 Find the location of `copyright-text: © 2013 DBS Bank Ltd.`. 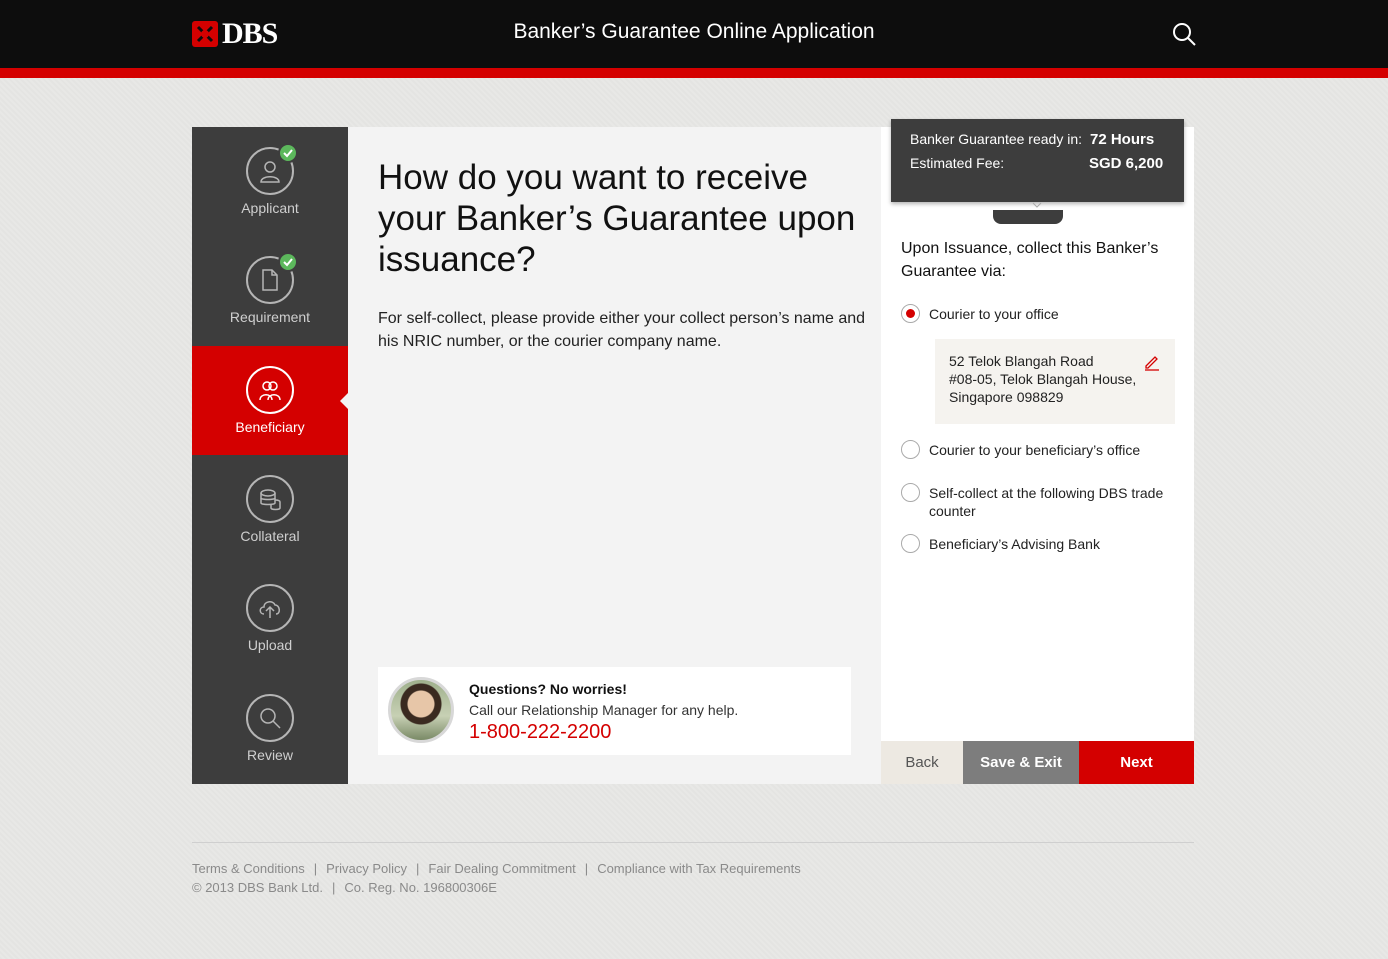

copyright-text: © 2013 DBS Bank Ltd. is located at coordinates (257, 887).